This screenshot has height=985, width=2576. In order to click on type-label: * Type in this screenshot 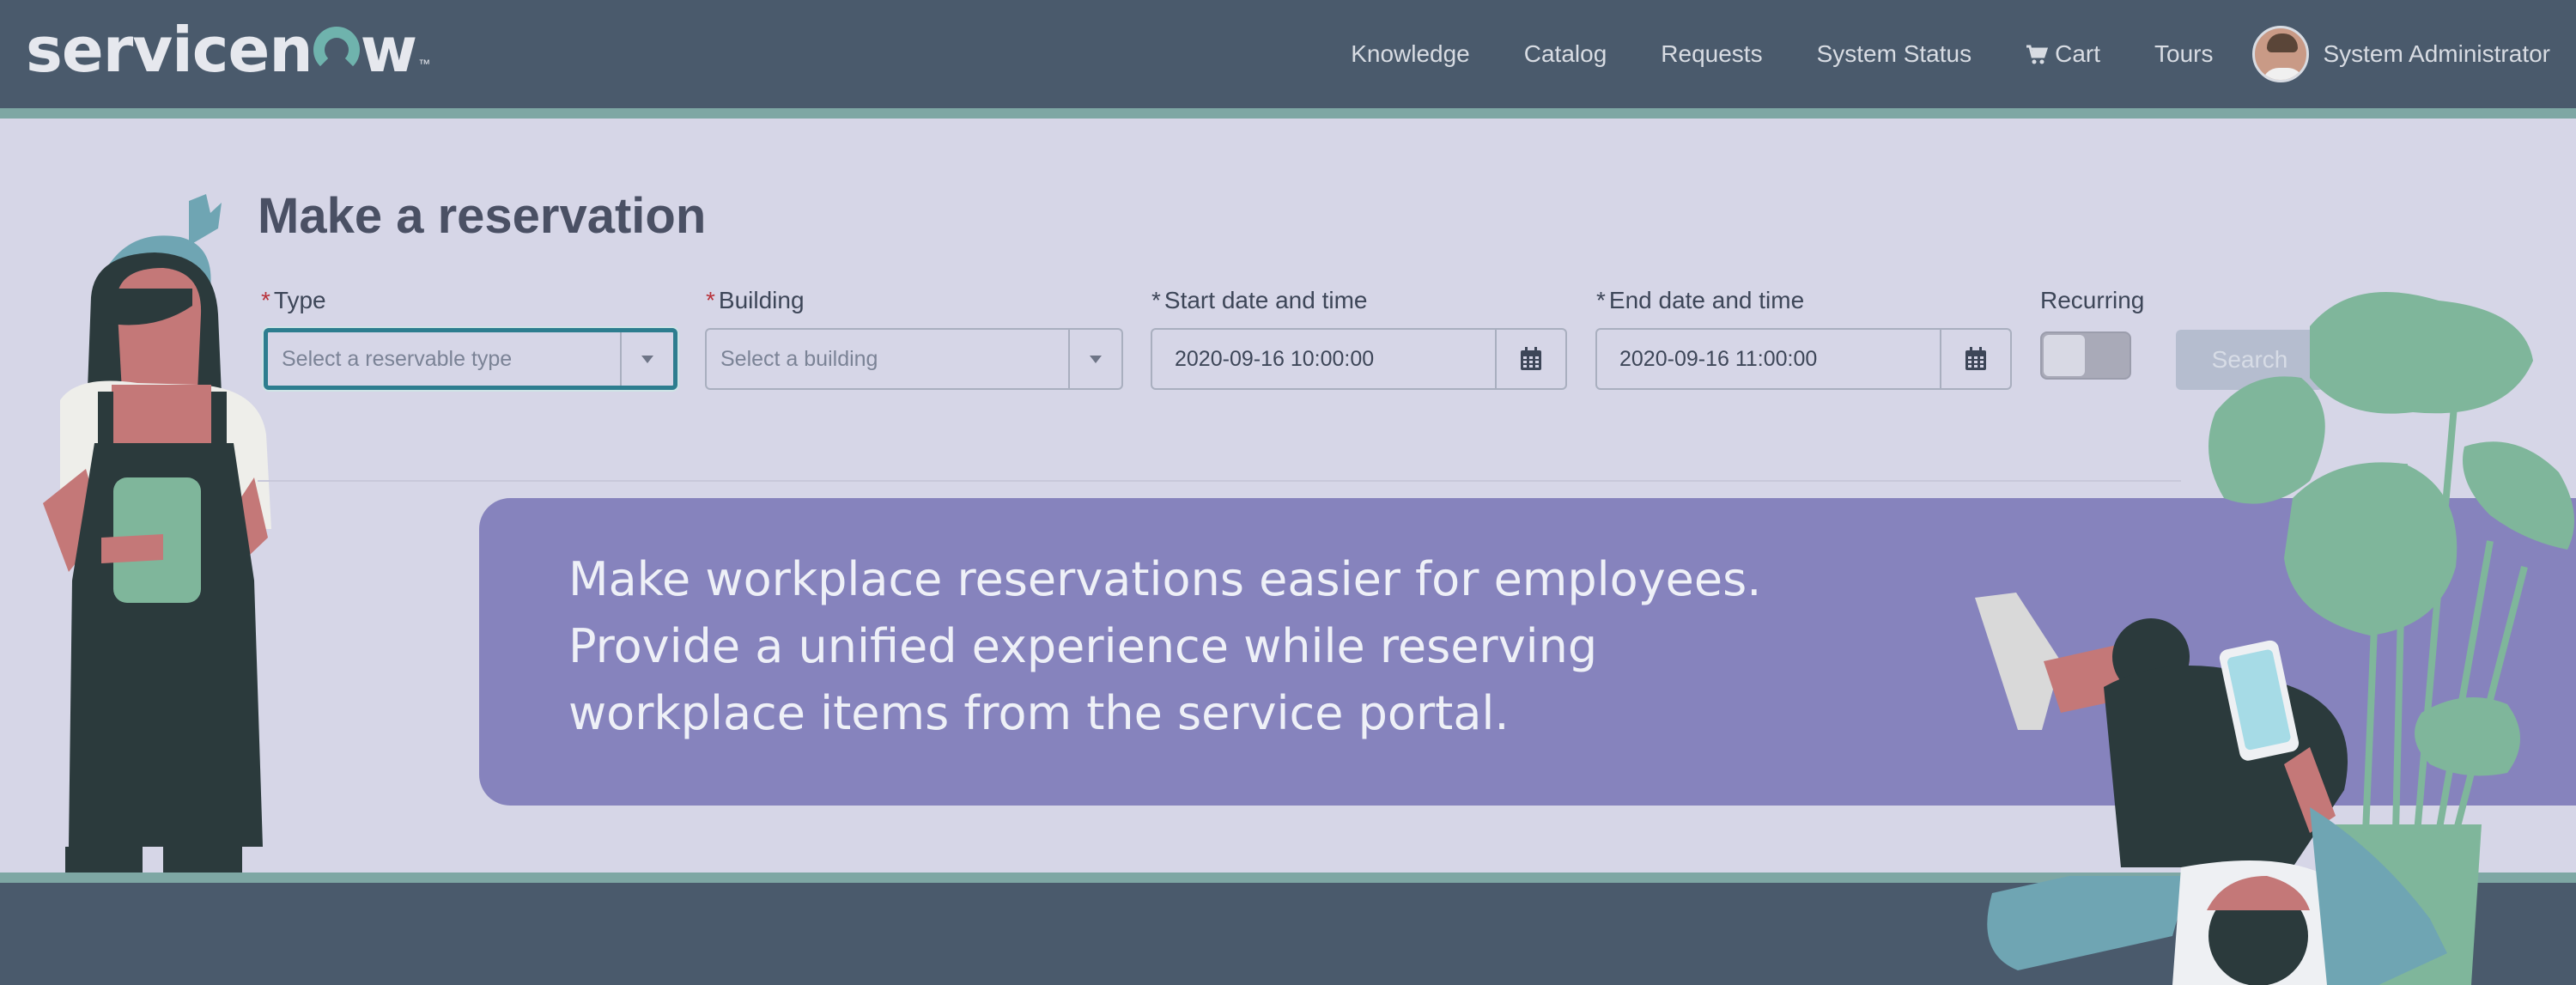, I will do `click(293, 300)`.